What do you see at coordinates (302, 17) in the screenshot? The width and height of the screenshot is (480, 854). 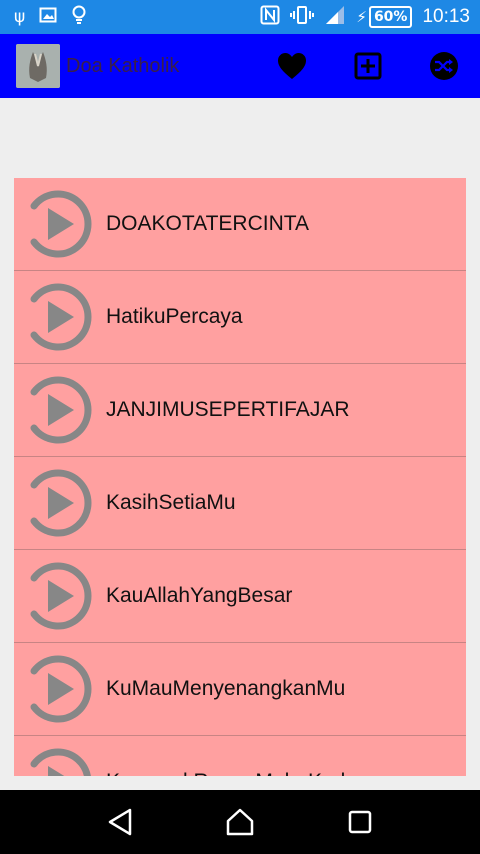 I see `vibrate-icon` at bounding box center [302, 17].